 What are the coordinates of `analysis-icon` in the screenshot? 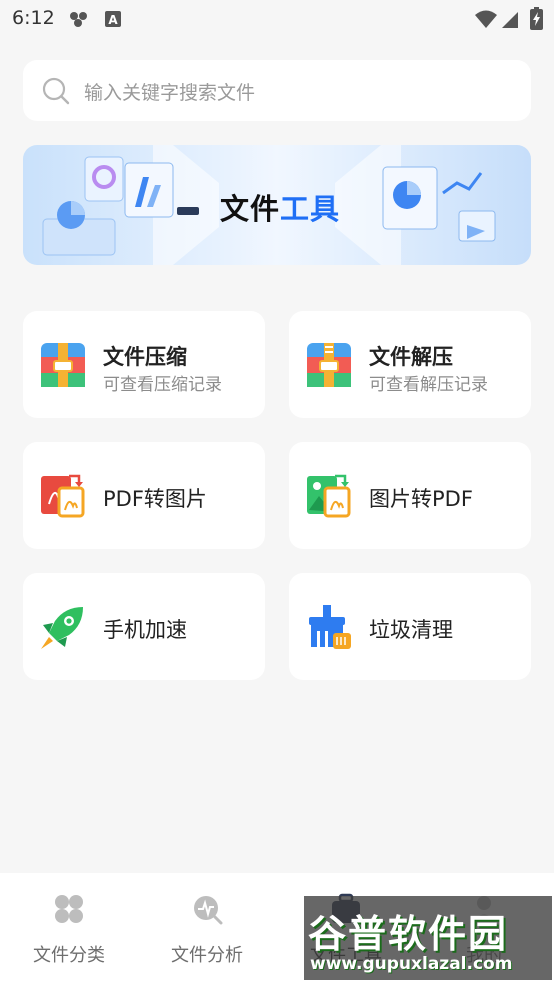 It's located at (208, 910).